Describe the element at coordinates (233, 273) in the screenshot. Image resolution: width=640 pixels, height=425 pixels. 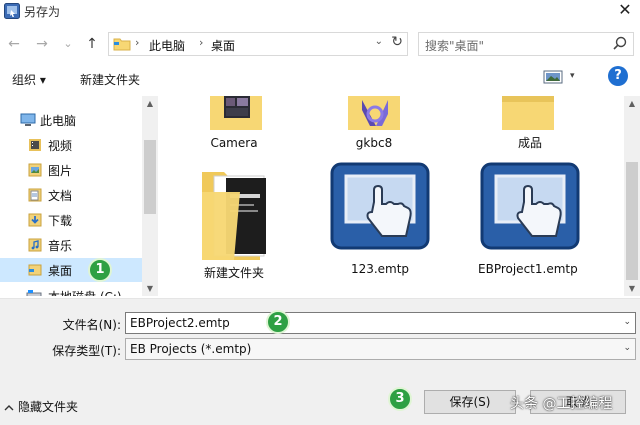
I see `file-name: 新建文件夹` at that location.